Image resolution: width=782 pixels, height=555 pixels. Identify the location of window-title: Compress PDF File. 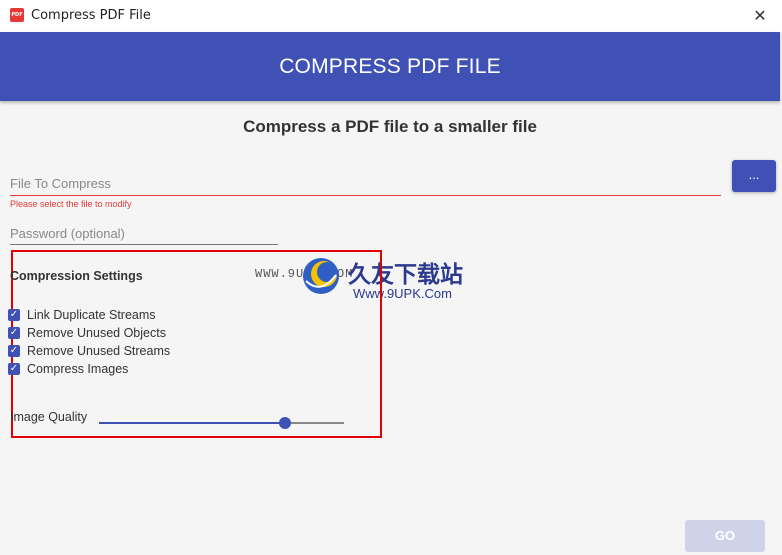
(91, 15).